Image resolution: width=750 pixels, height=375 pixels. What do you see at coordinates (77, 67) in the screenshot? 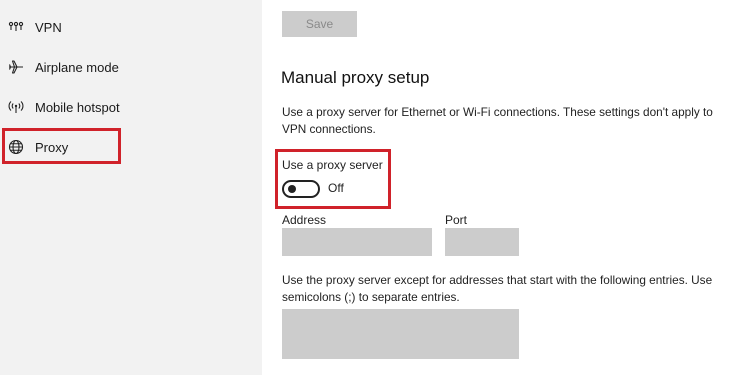
I see `sidebar-item-label: Airplane mode` at bounding box center [77, 67].